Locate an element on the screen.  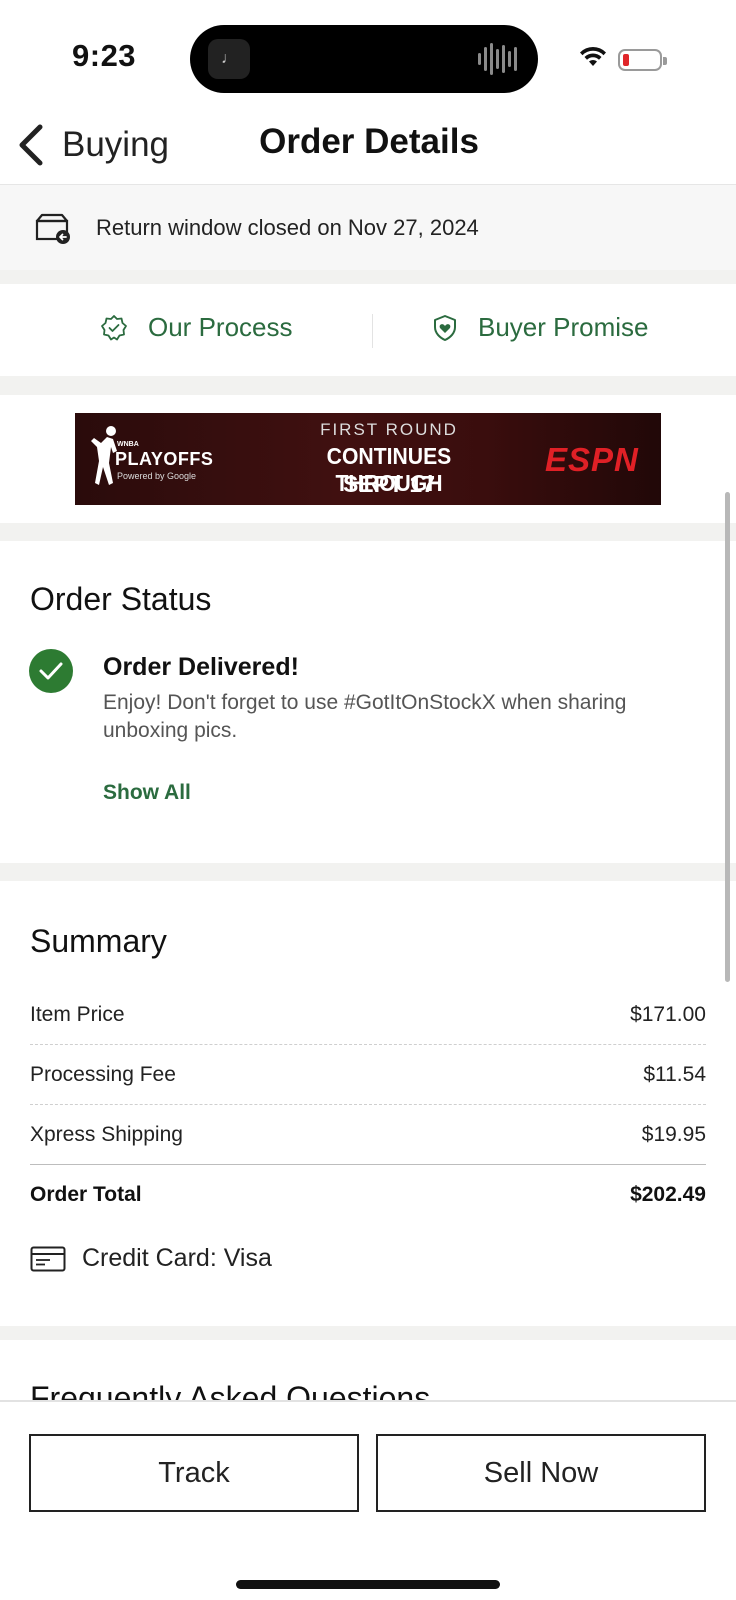
bottom-action-bar: Track Sell Now is located at coordinates (368, 1500).